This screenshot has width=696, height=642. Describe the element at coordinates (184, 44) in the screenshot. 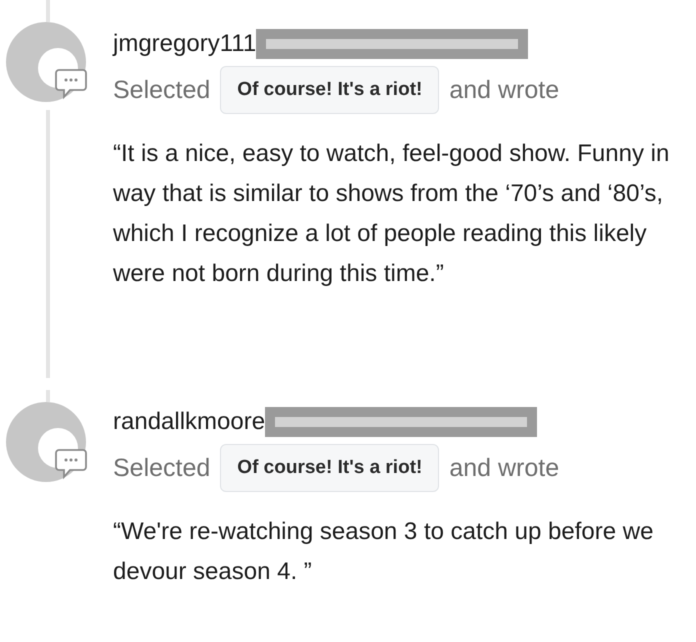

I see `username: jmgregory111` at that location.